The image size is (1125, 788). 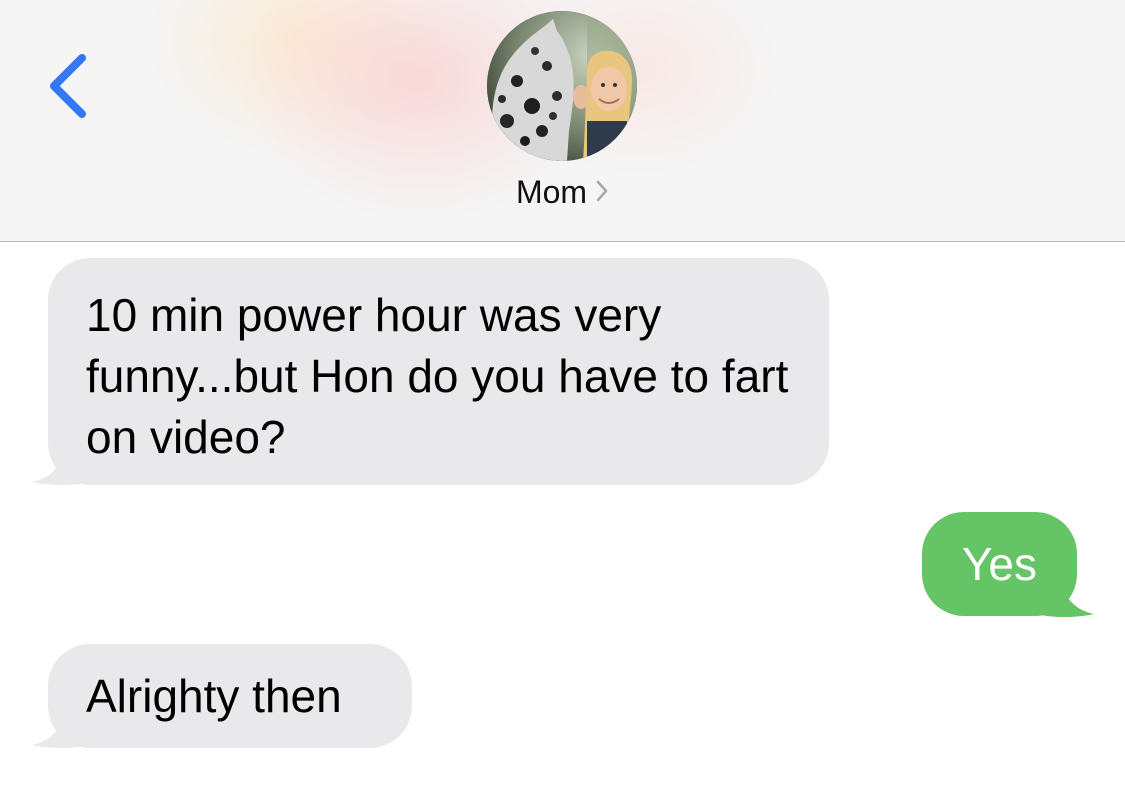 I want to click on contact-avatar, so click(x=562, y=86).